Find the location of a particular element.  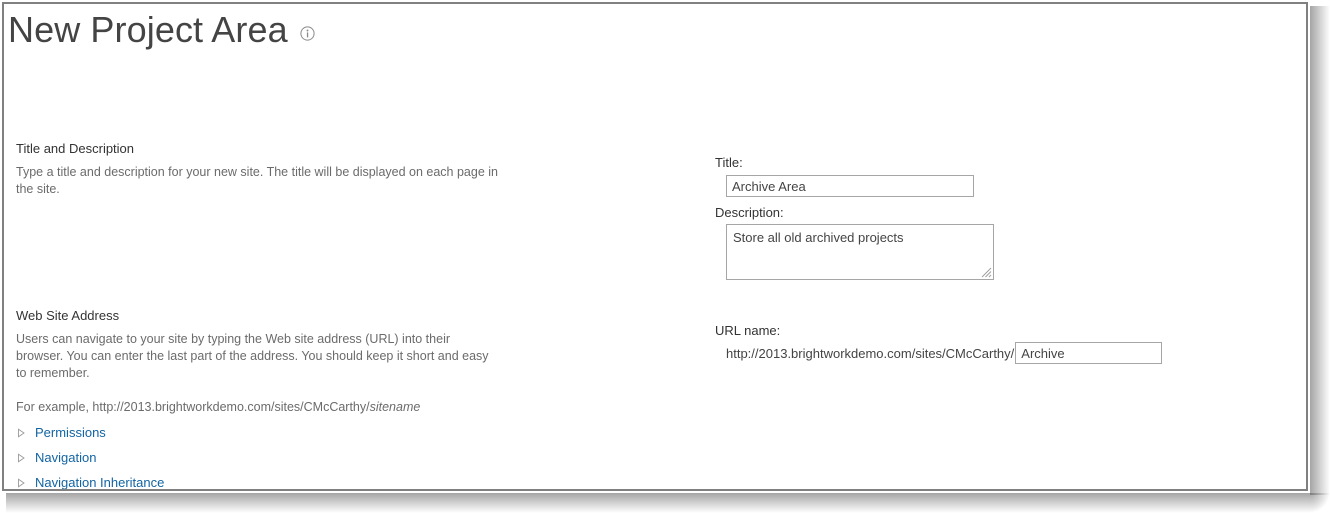

info-circle-icon is located at coordinates (307, 33).